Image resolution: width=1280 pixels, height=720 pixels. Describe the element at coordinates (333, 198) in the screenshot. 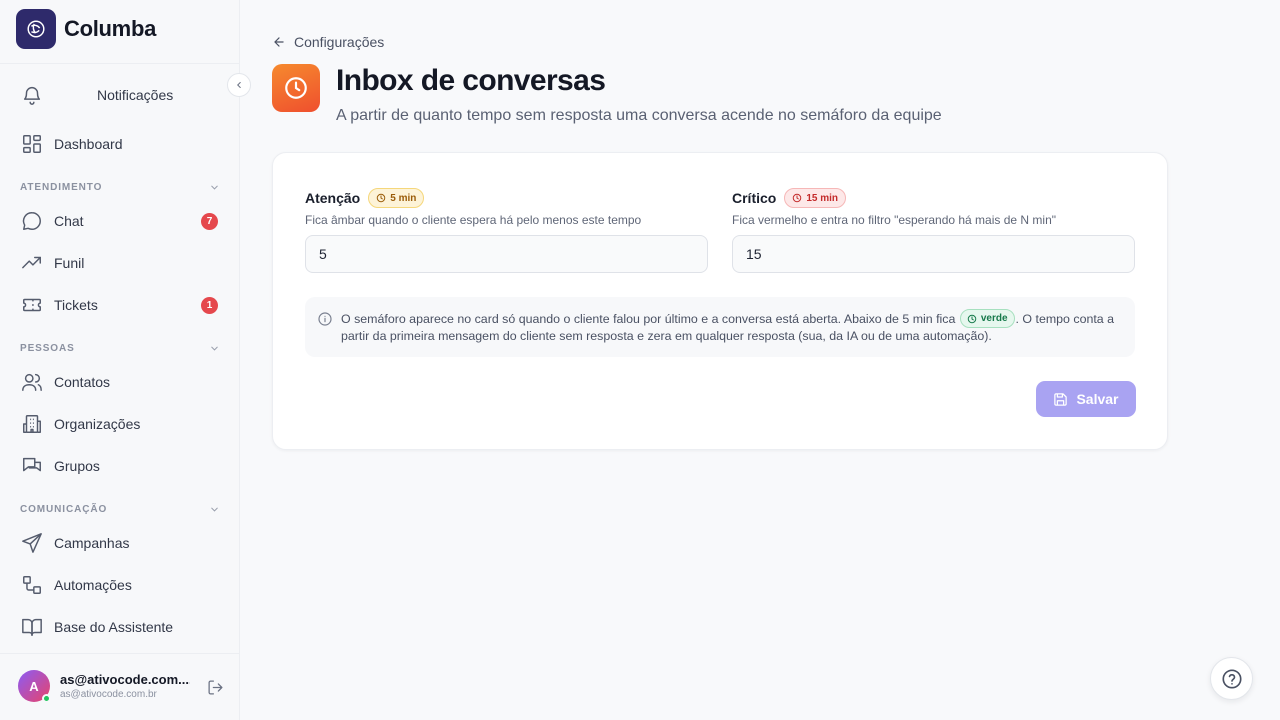

I see `attention-title: Atenção` at that location.